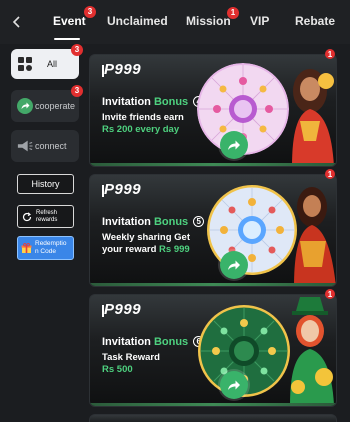  I want to click on card-reward-amount: Rs 500, so click(117, 369).